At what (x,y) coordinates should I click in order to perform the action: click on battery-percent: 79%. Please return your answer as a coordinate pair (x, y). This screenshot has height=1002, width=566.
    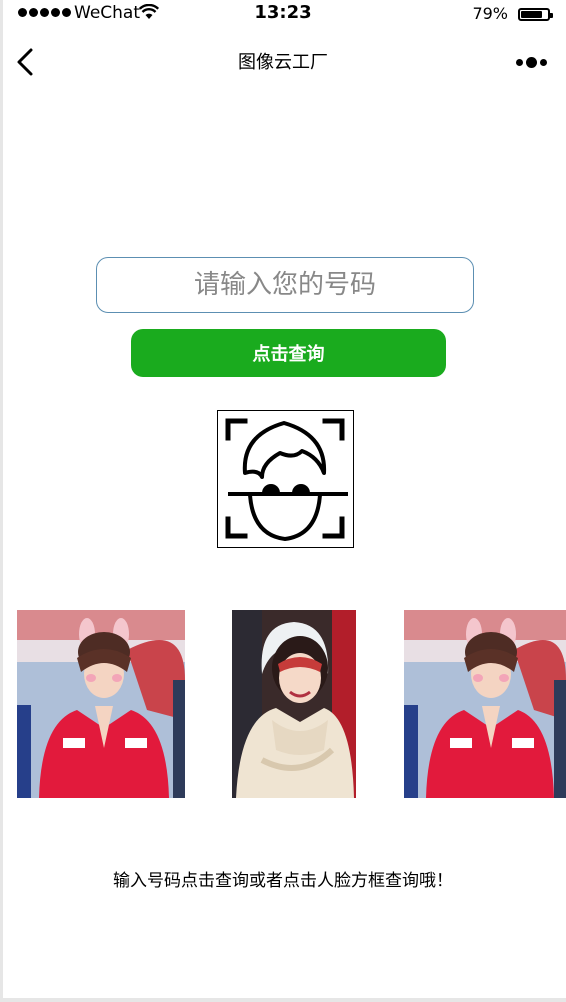
    Looking at the image, I should click on (490, 13).